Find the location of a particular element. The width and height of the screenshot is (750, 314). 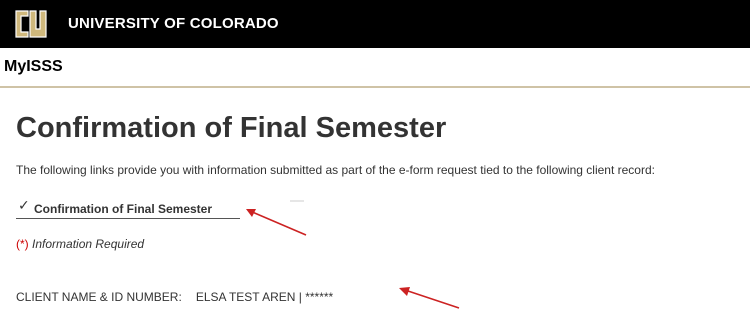

client-label: CLIENT NAME & ID NUMBER: is located at coordinates (99, 297).